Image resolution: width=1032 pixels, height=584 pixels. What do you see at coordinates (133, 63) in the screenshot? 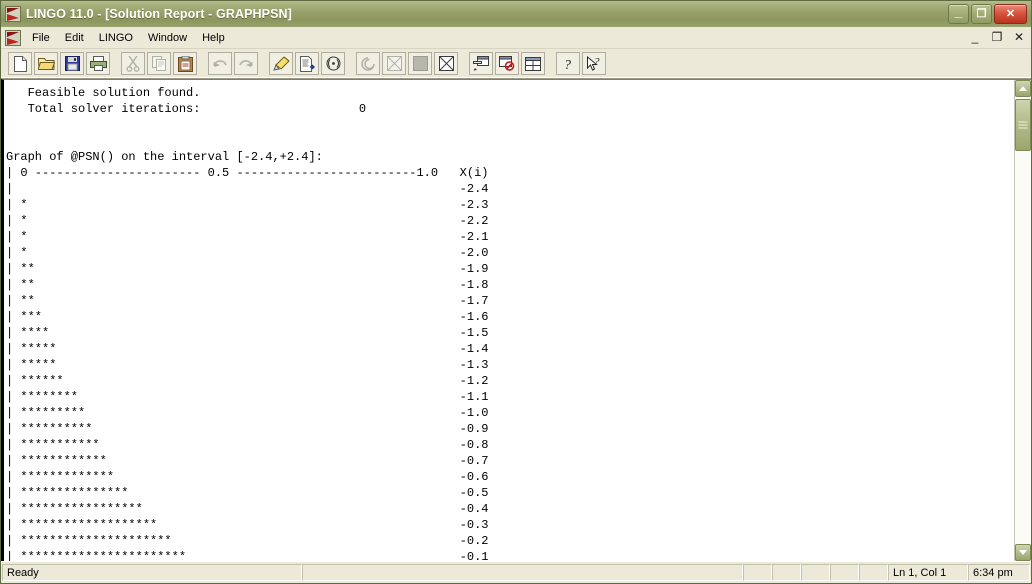
I see `cut-button` at bounding box center [133, 63].